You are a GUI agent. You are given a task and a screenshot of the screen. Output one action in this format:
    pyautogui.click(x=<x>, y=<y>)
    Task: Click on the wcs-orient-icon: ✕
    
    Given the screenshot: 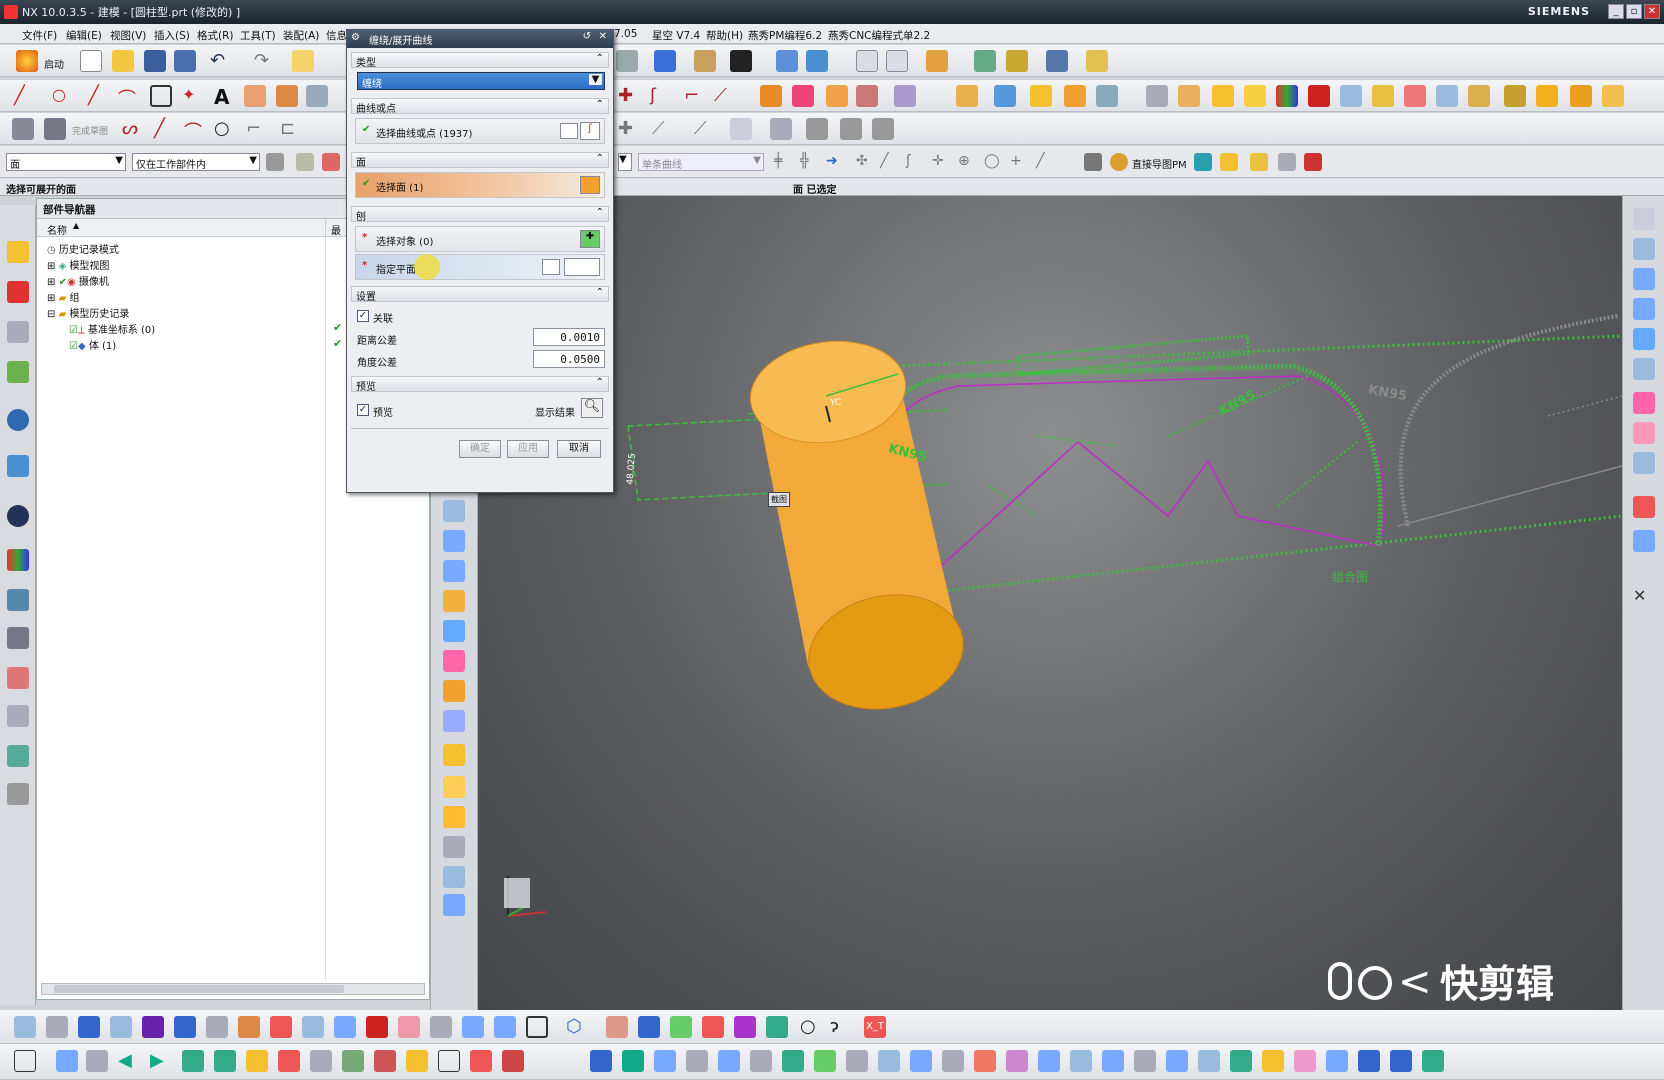 What is the action you would take?
    pyautogui.click(x=1644, y=597)
    